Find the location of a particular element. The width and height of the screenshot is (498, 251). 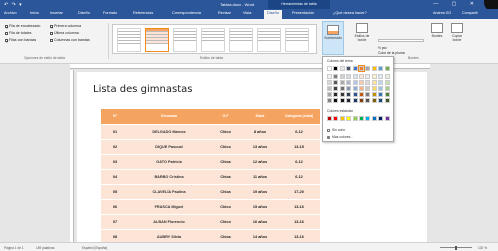

pen-color-button: Color de la pluma is located at coordinates (391, 53).